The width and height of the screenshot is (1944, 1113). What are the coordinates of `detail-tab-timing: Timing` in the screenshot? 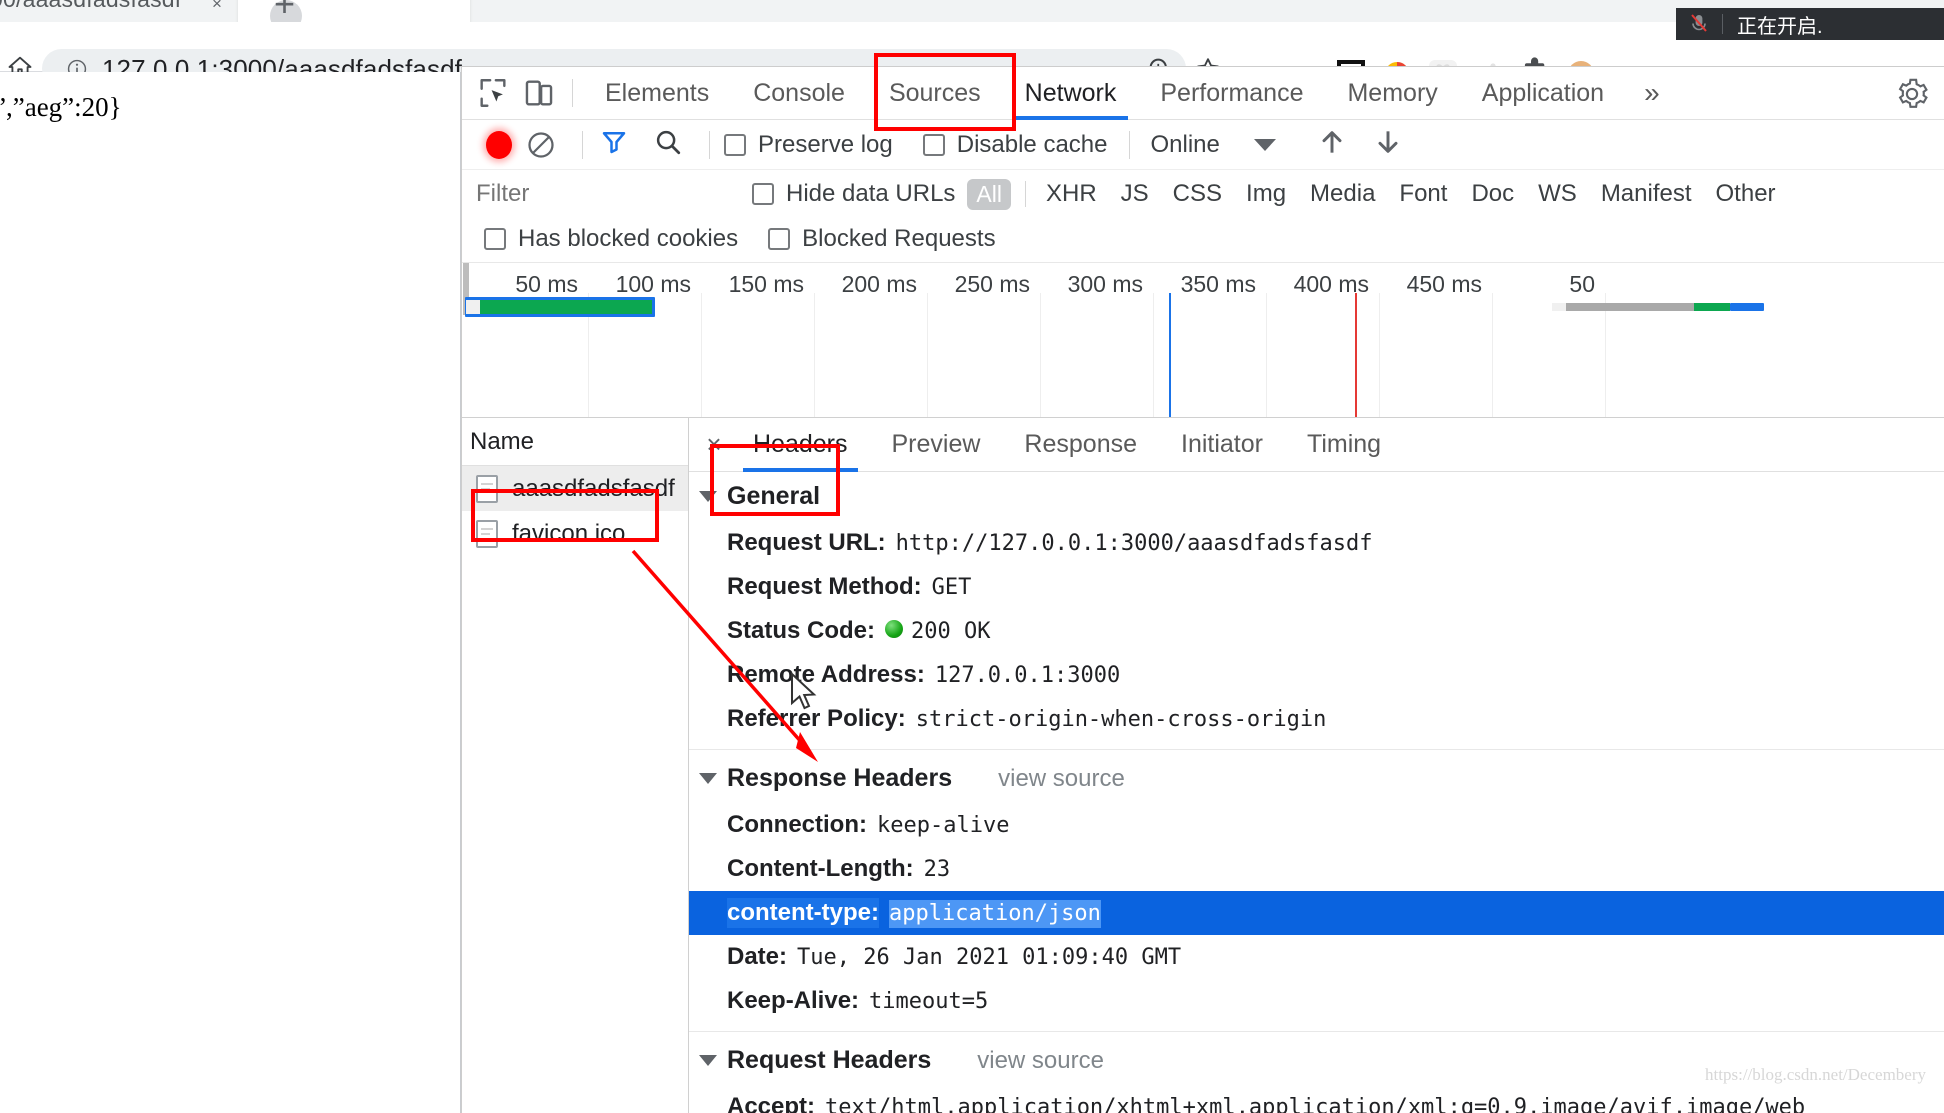 It's located at (1344, 445).